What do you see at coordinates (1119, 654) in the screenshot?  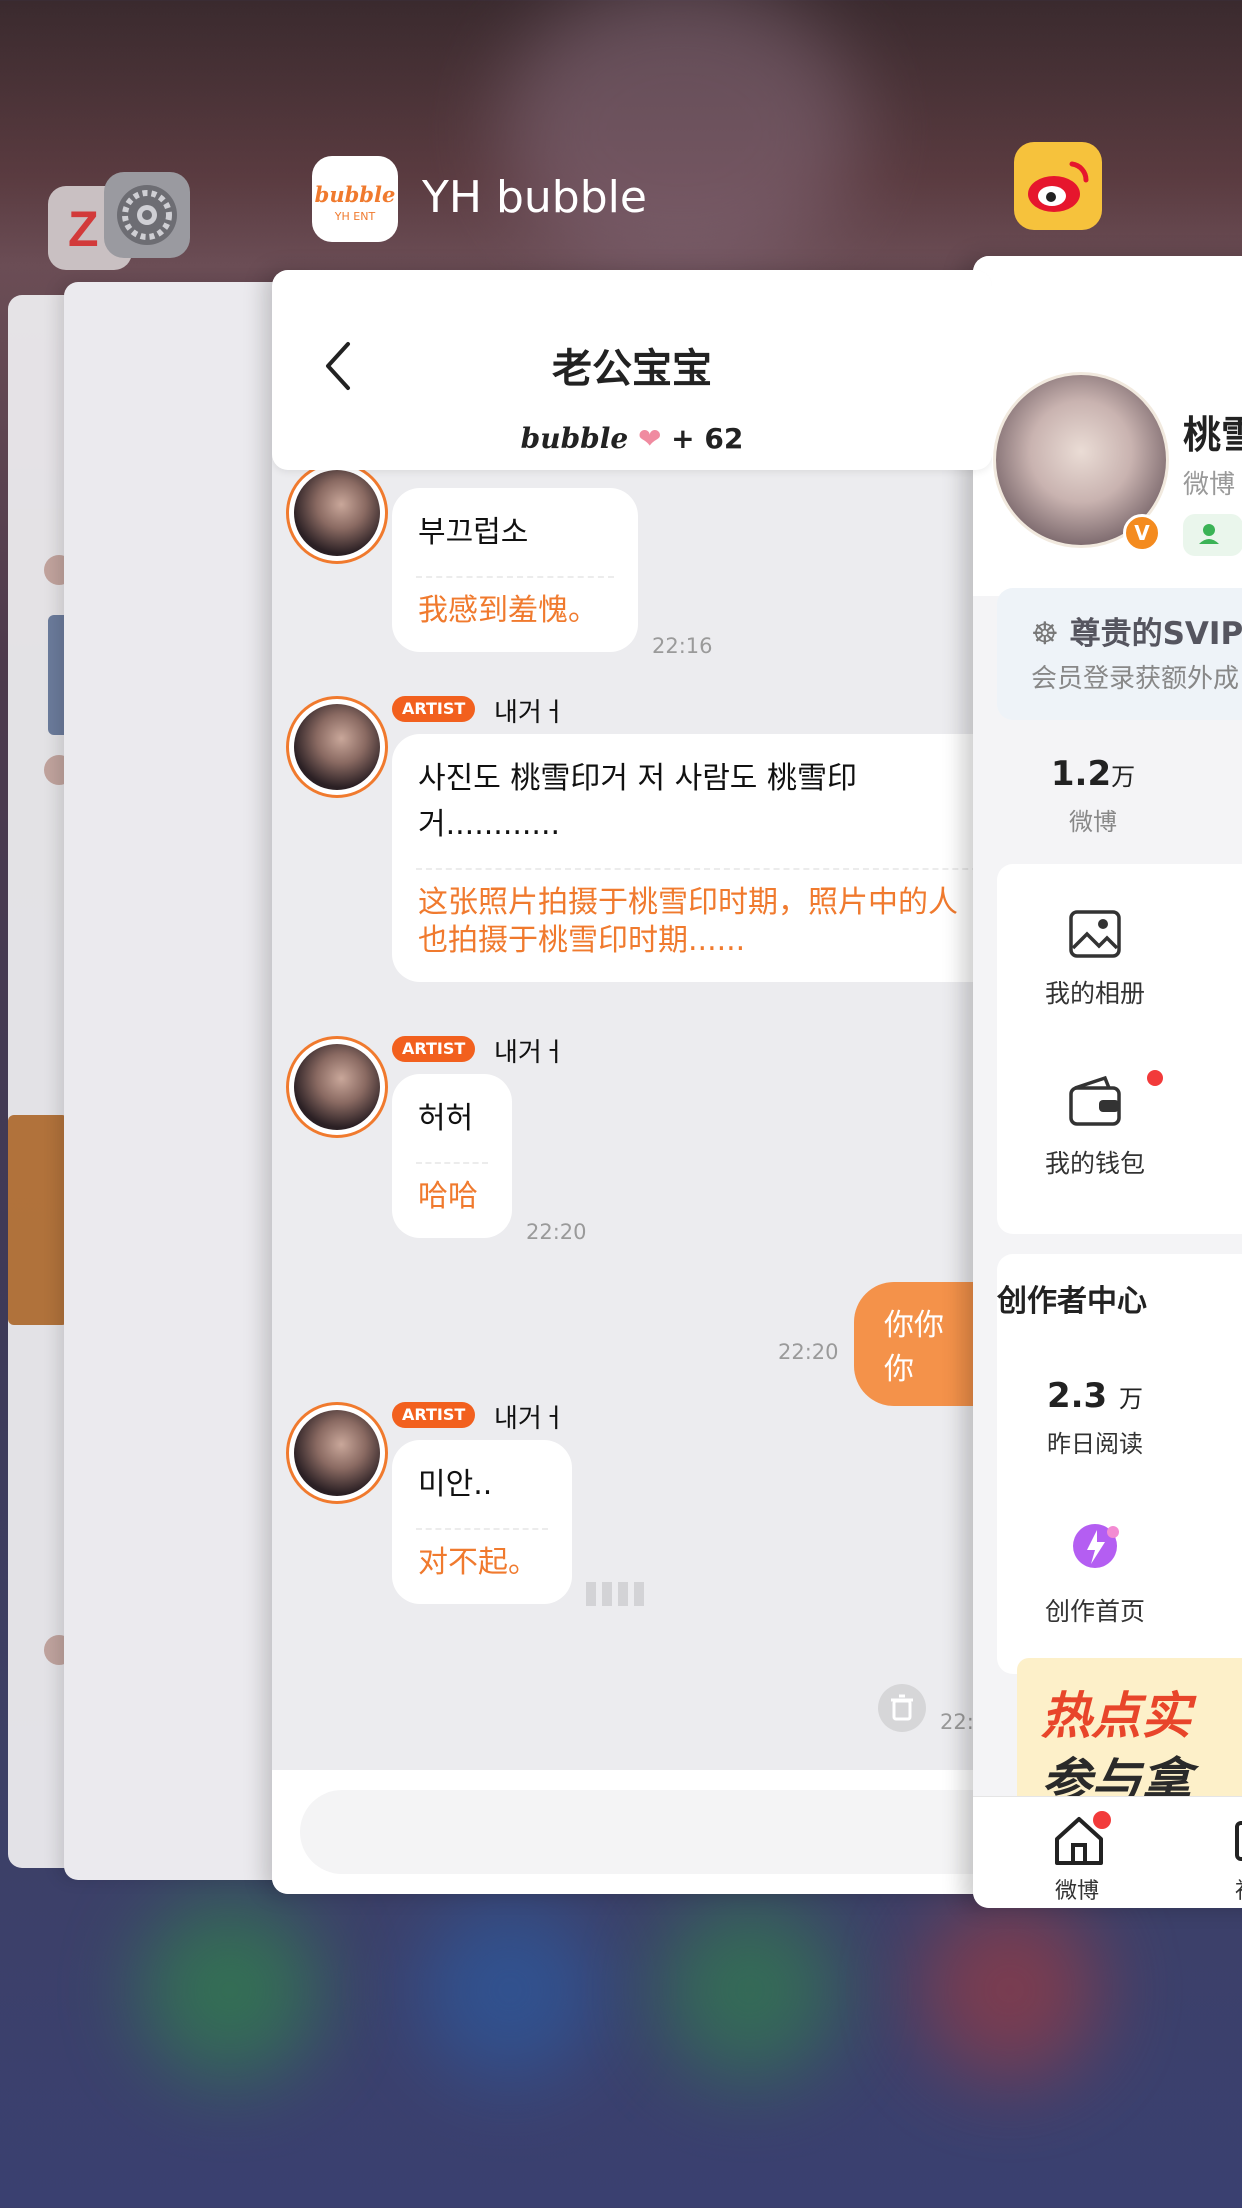 I see `svip-banner: ☸ 尊贵的SVIP 会员登录获额外成` at bounding box center [1119, 654].